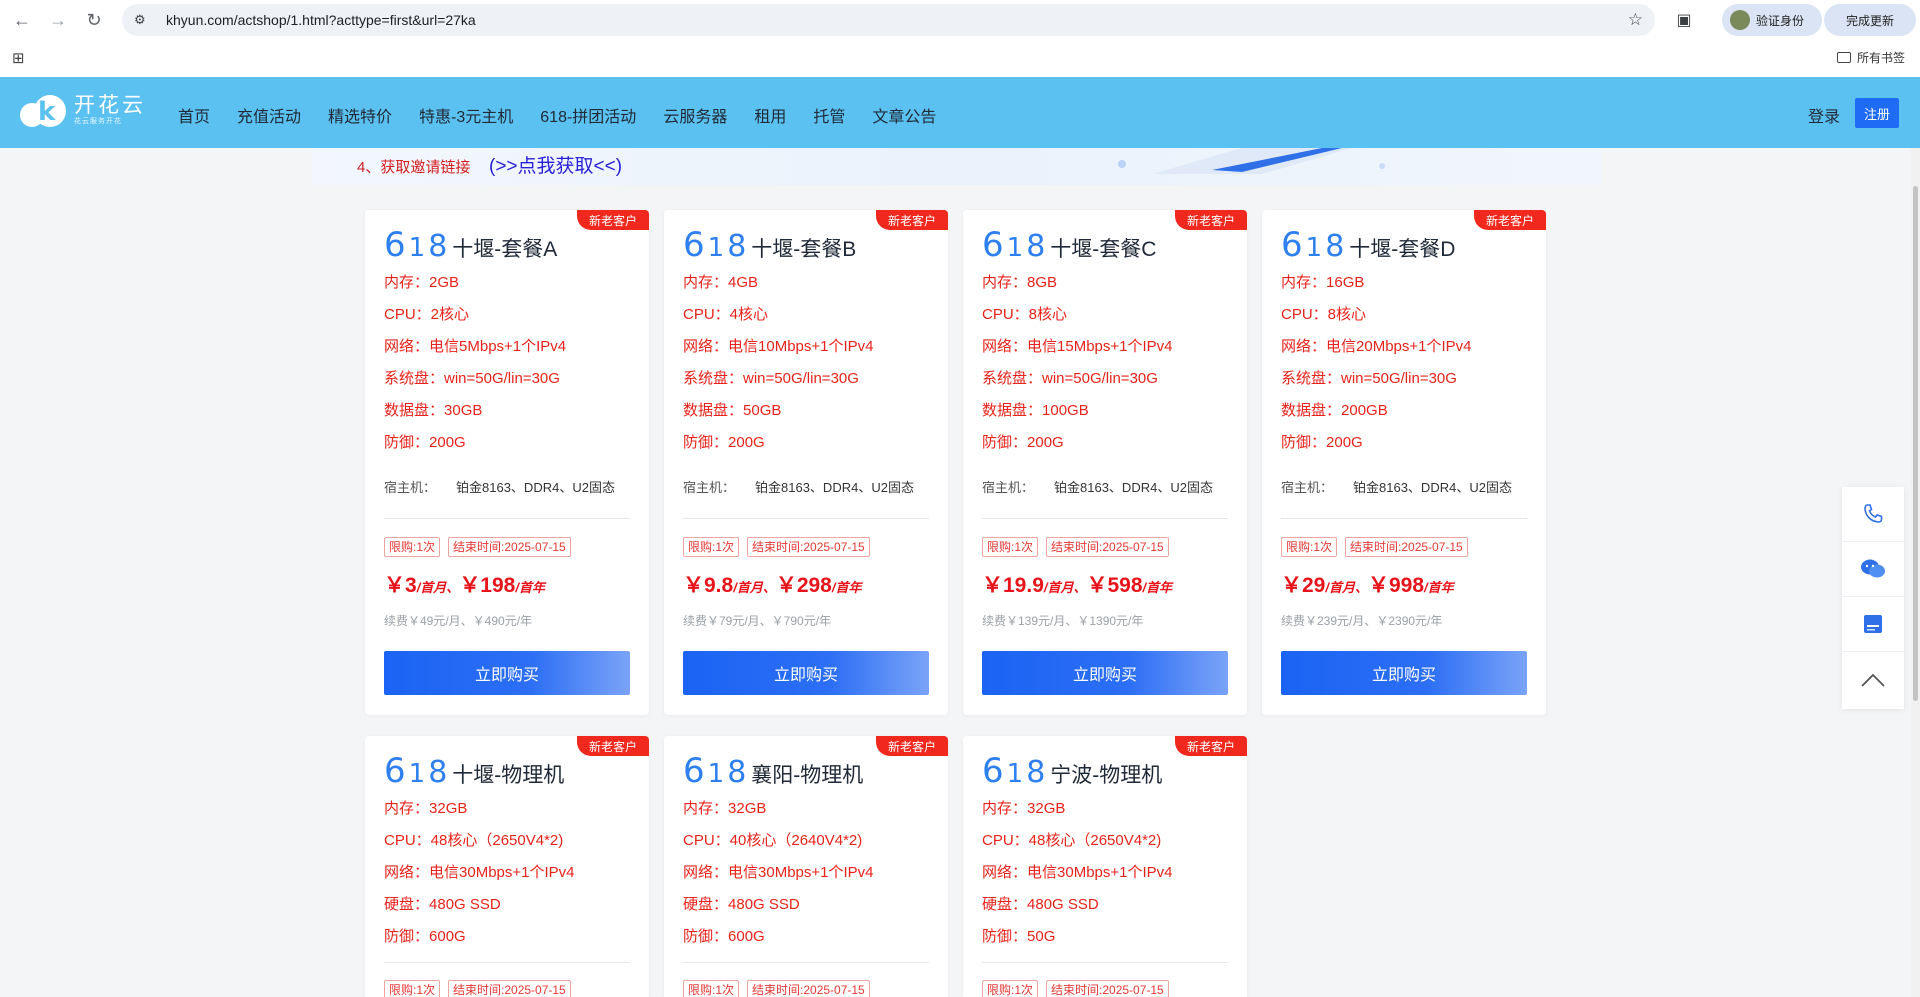  Describe the element at coordinates (1772, 20) in the screenshot. I see `verify-identity-button: 验证身份` at that location.